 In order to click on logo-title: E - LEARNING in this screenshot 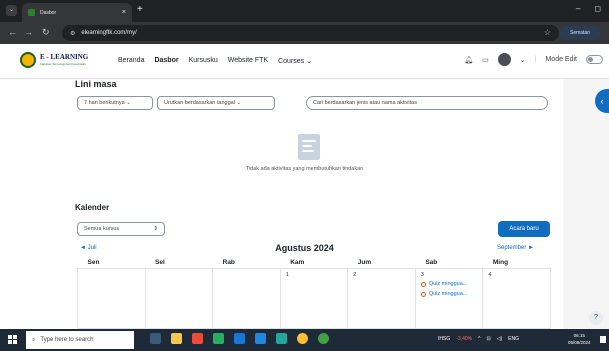, I will do `click(64, 57)`.